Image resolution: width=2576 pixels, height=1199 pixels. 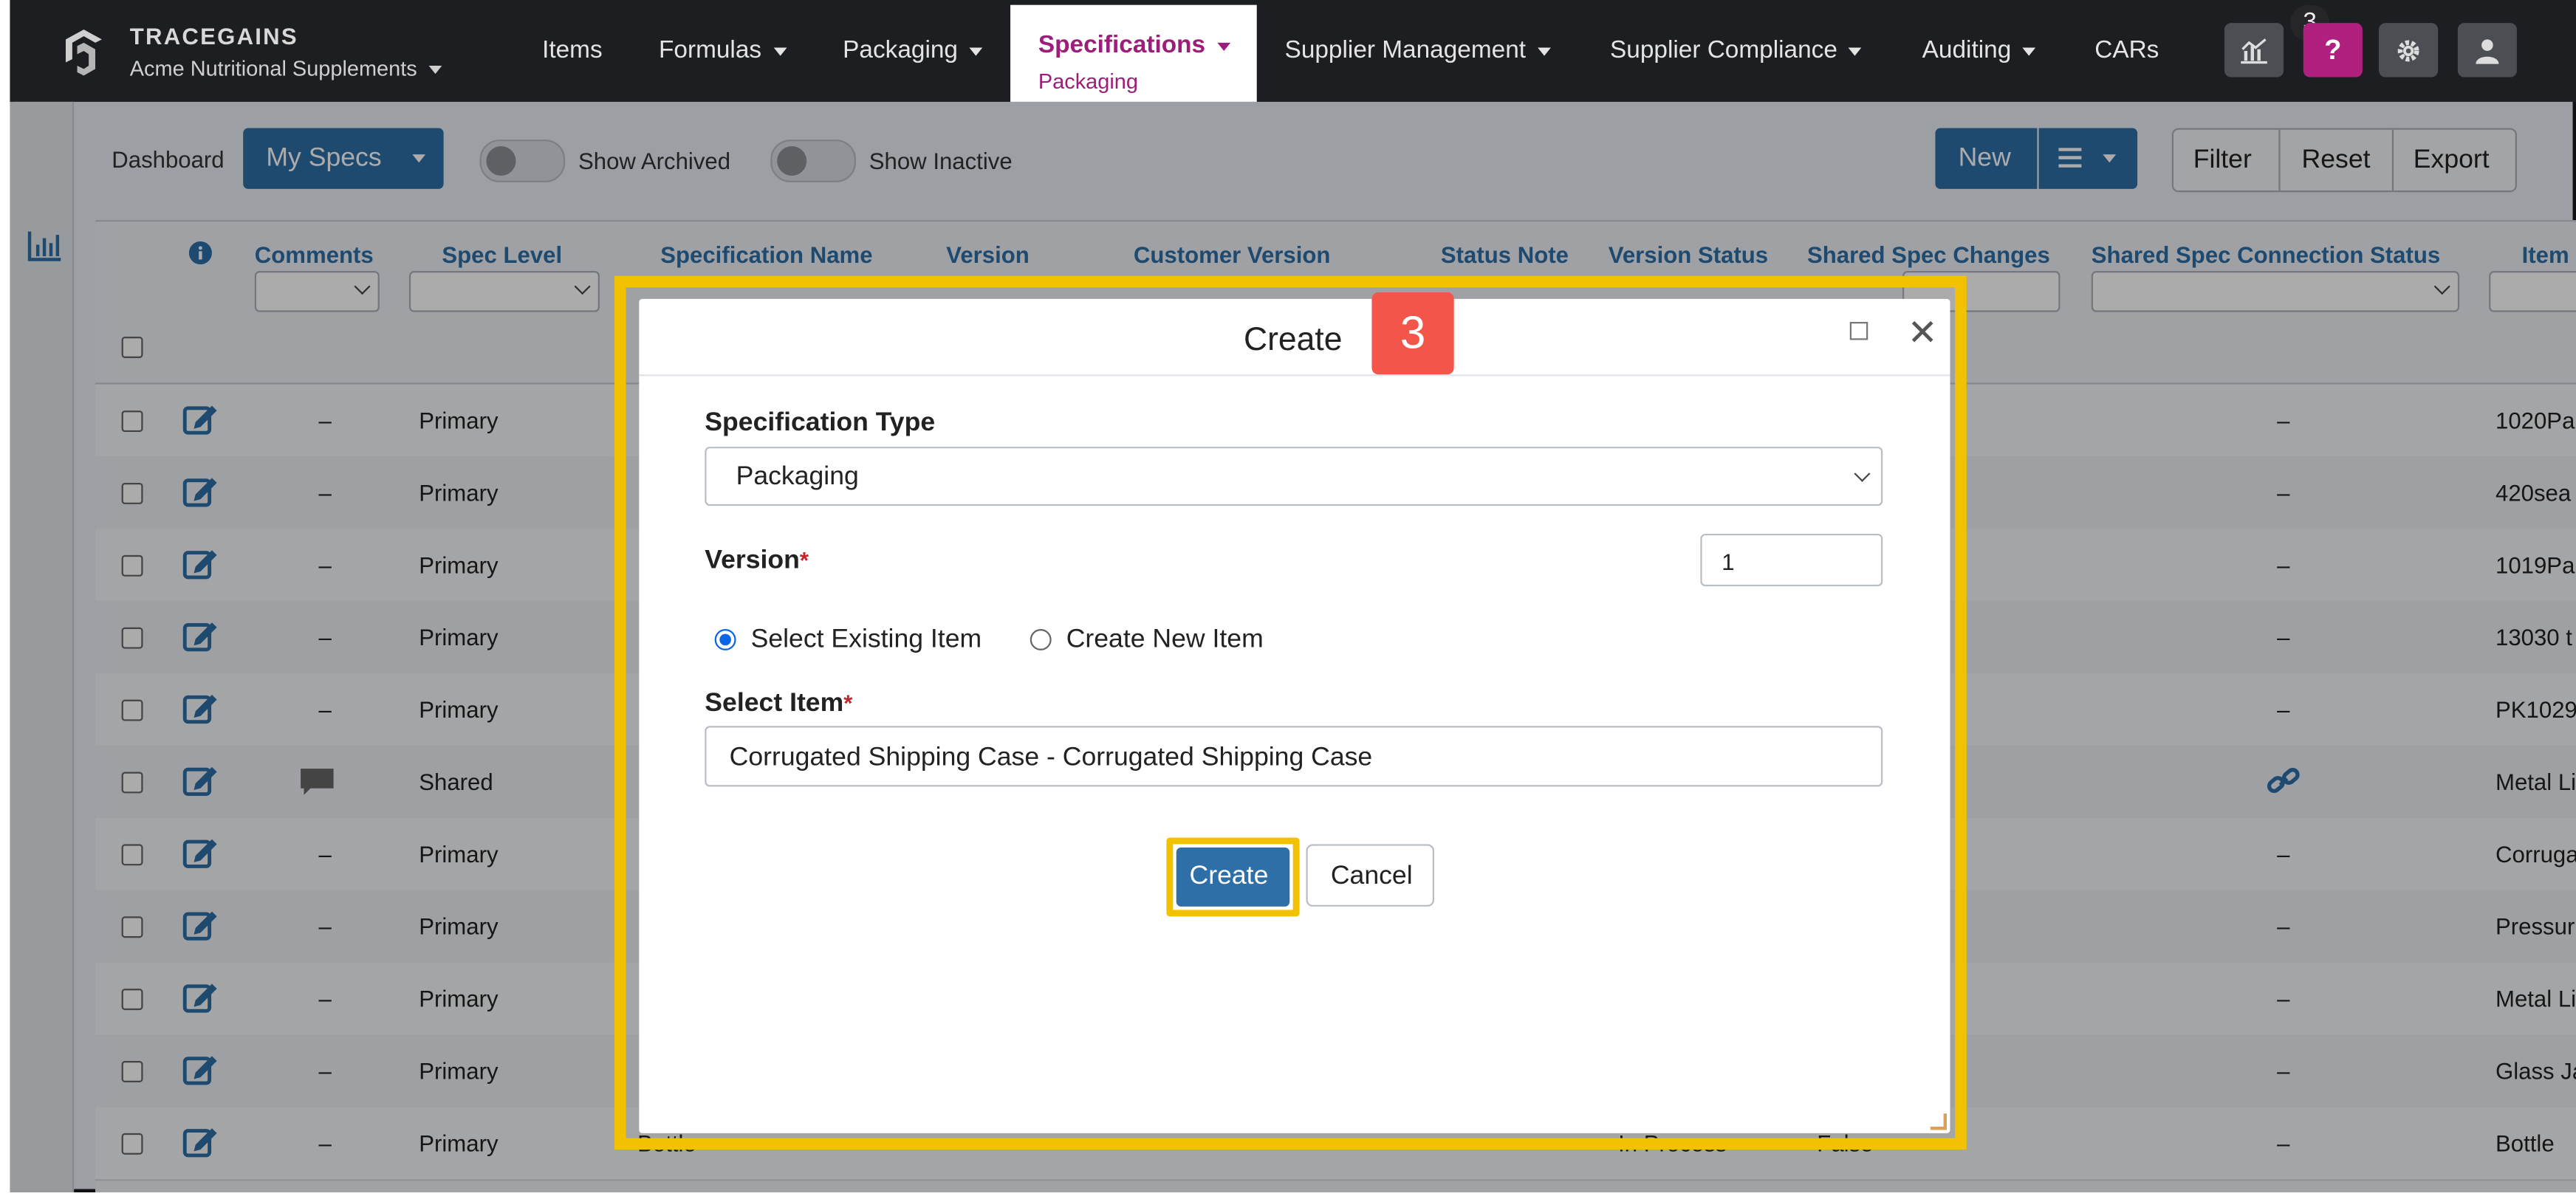 What do you see at coordinates (286, 68) in the screenshot?
I see `org-switcher: Acme Nutritional Supplements` at bounding box center [286, 68].